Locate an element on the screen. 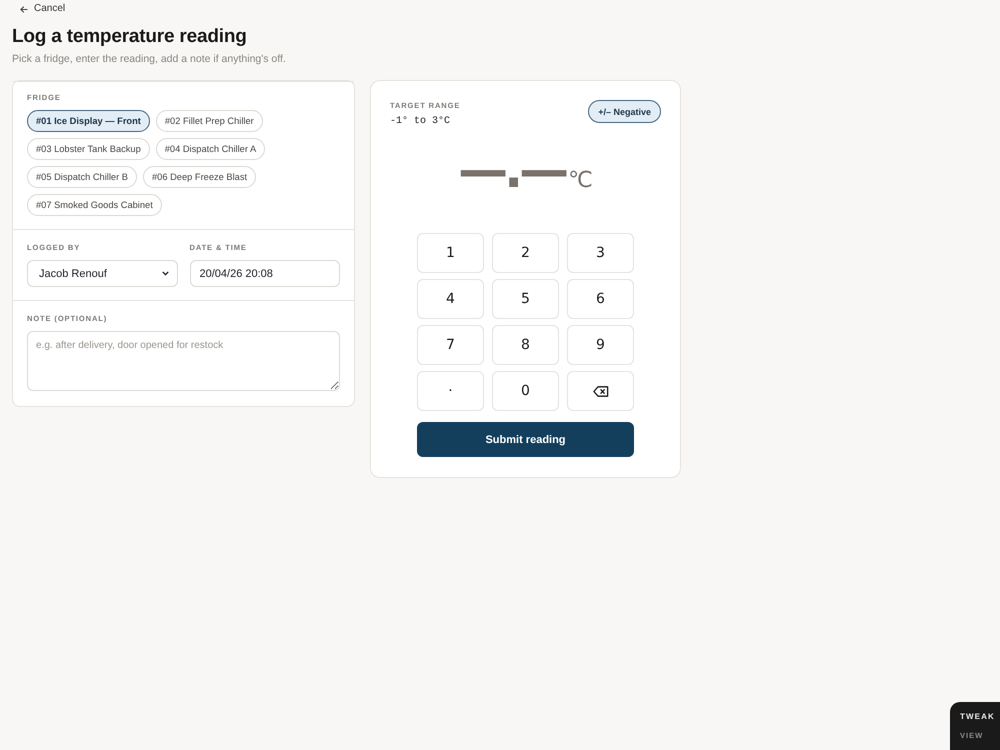 Image resolution: width=1000 pixels, height=750 pixels. submit-reading-button: Submit reading is located at coordinates (525, 439).